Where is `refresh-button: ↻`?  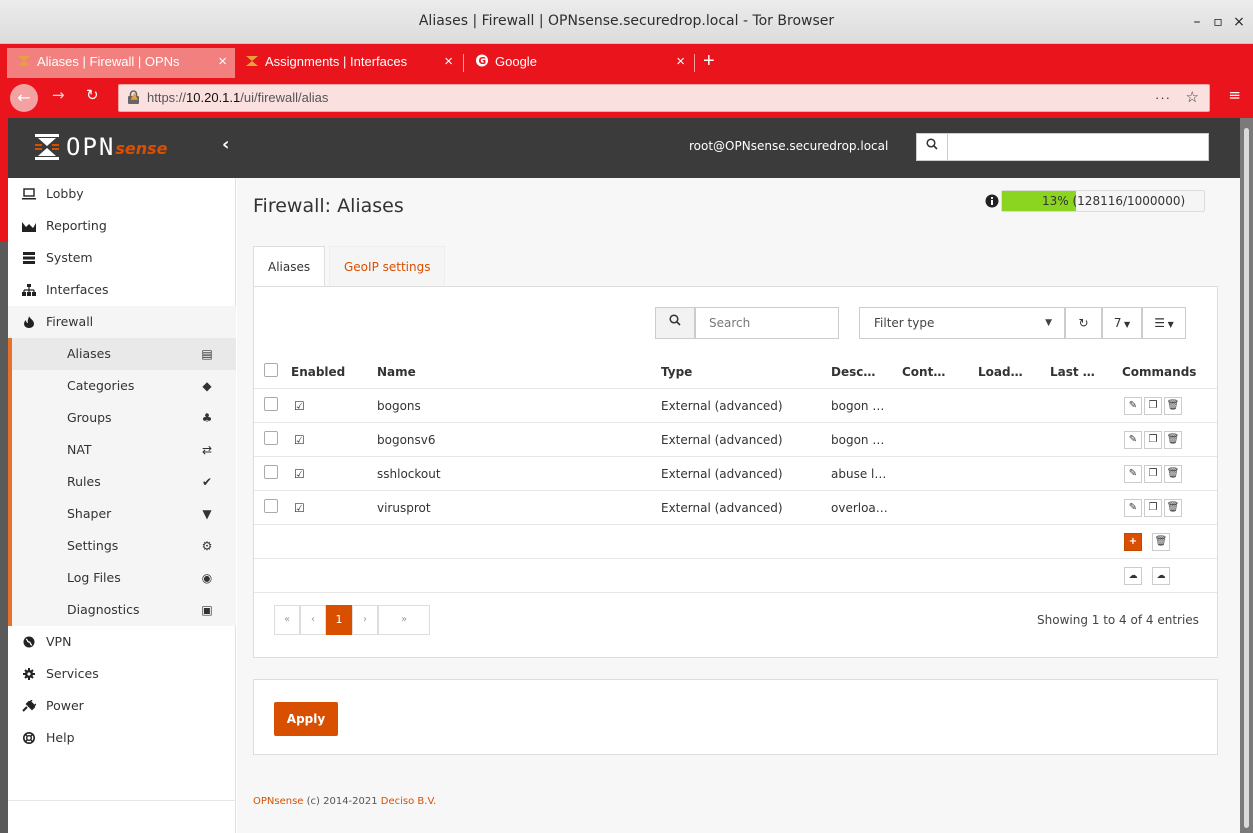 refresh-button: ↻ is located at coordinates (1083, 323).